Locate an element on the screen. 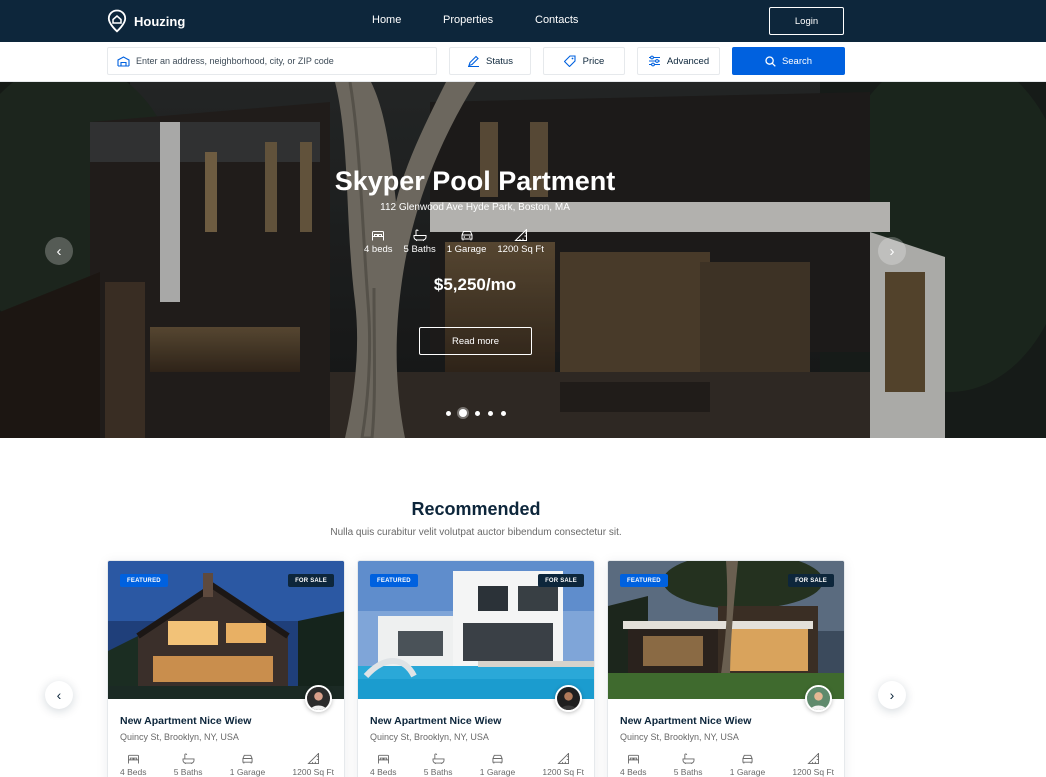  search-bar: Status Price Advanced Search is located at coordinates (523, 62).